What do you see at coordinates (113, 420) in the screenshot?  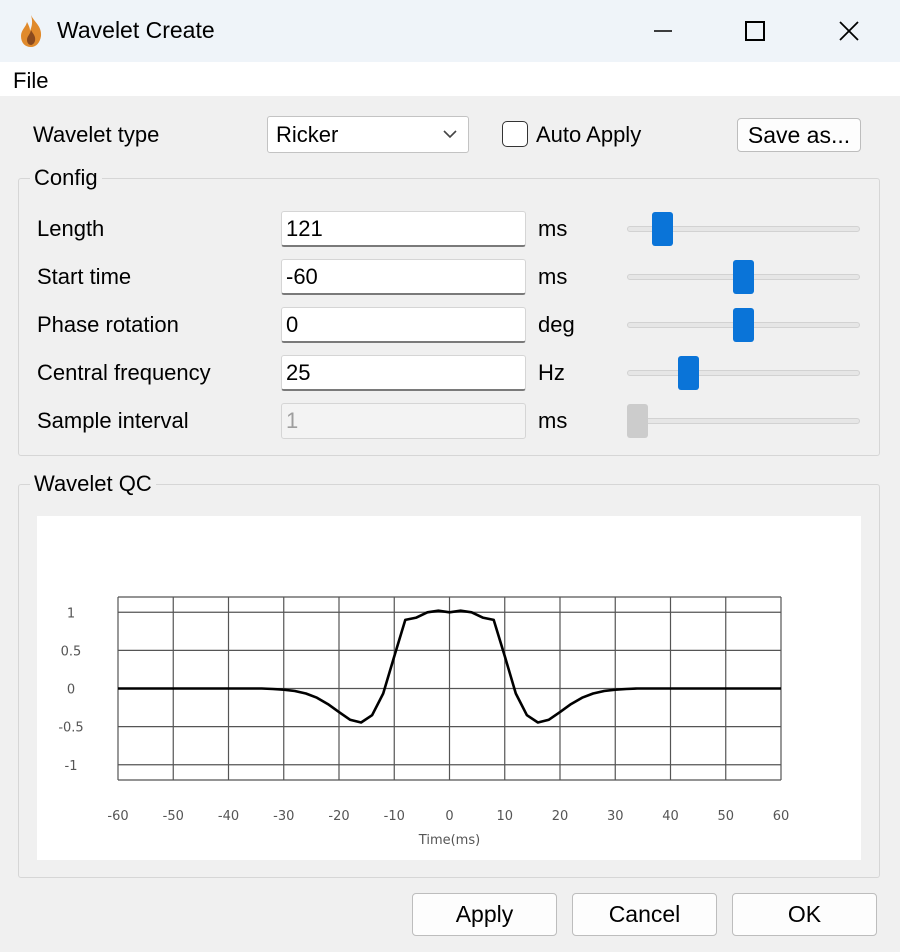 I see `sample-interval-label: Sample interval` at bounding box center [113, 420].